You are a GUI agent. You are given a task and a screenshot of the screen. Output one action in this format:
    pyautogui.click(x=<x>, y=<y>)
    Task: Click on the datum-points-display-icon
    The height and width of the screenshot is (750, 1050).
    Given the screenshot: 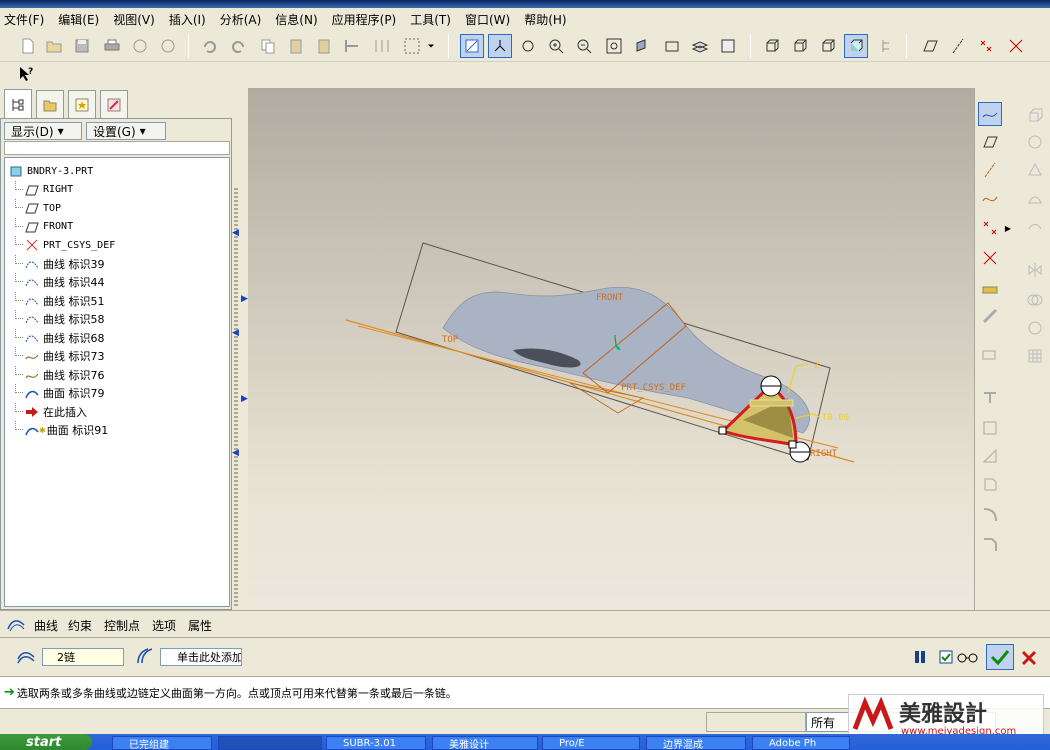 What is the action you would take?
    pyautogui.click(x=986, y=46)
    